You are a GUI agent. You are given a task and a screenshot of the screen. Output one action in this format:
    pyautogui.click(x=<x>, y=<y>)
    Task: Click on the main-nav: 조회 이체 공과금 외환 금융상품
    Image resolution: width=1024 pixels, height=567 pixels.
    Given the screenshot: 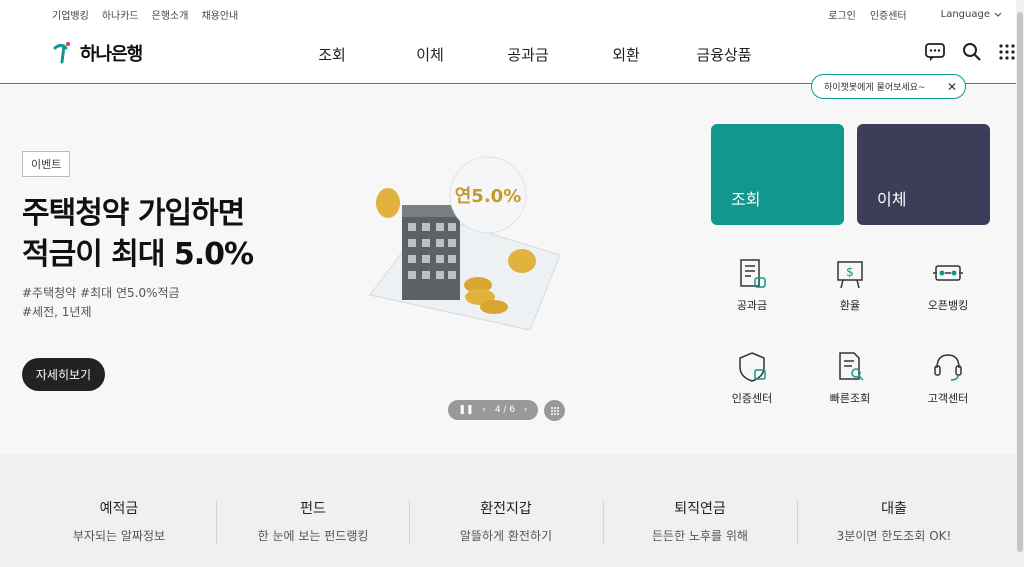 What is the action you would take?
    pyautogui.click(x=528, y=54)
    